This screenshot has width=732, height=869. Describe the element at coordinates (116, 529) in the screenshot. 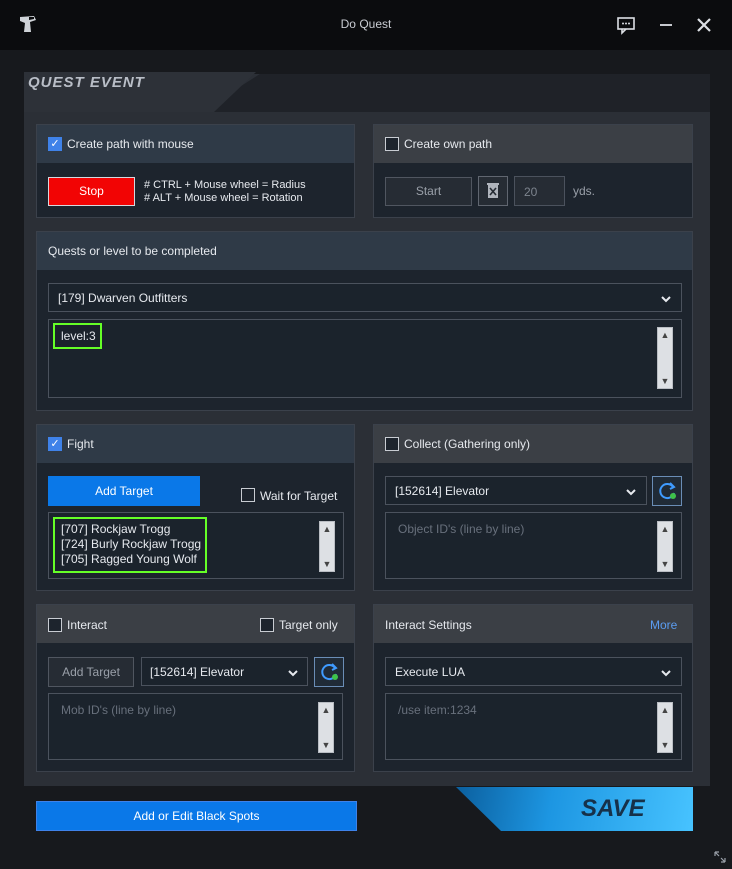

I see `target-item: [707] Rockjaw Trogg` at that location.